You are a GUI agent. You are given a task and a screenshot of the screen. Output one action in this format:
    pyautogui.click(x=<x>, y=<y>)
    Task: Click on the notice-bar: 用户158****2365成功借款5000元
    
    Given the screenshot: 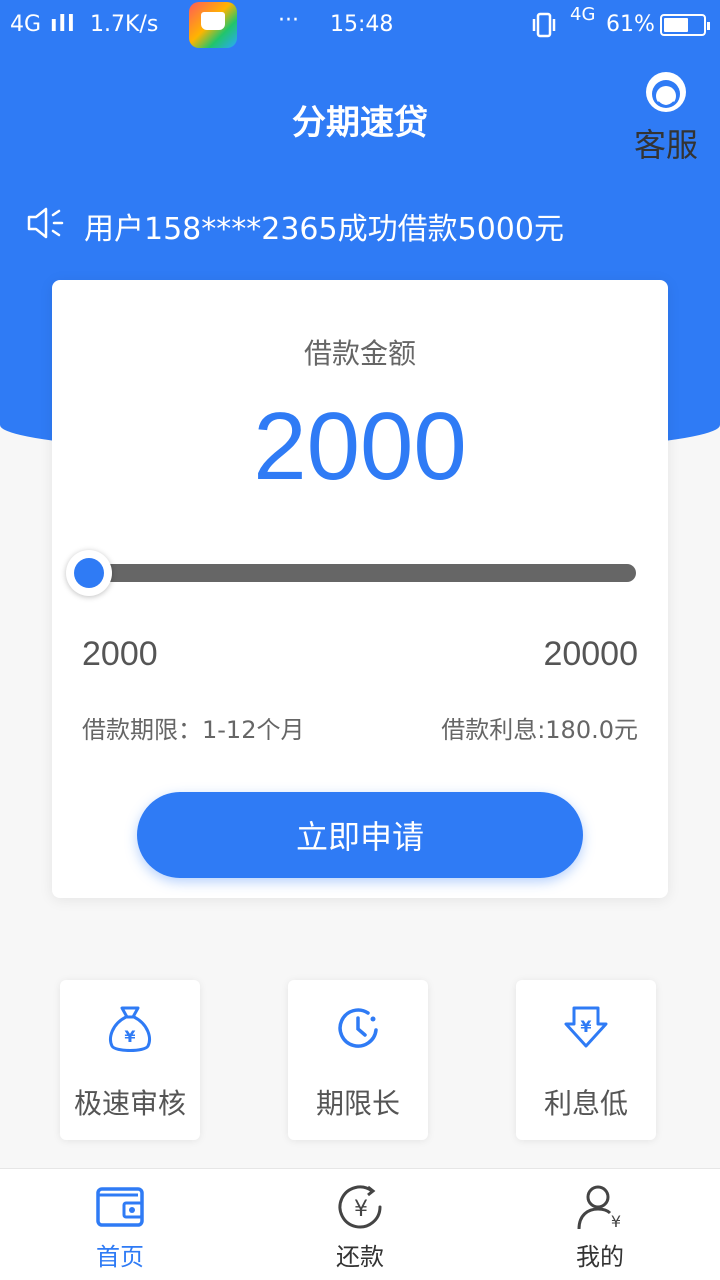 What is the action you would take?
    pyautogui.click(x=366, y=224)
    